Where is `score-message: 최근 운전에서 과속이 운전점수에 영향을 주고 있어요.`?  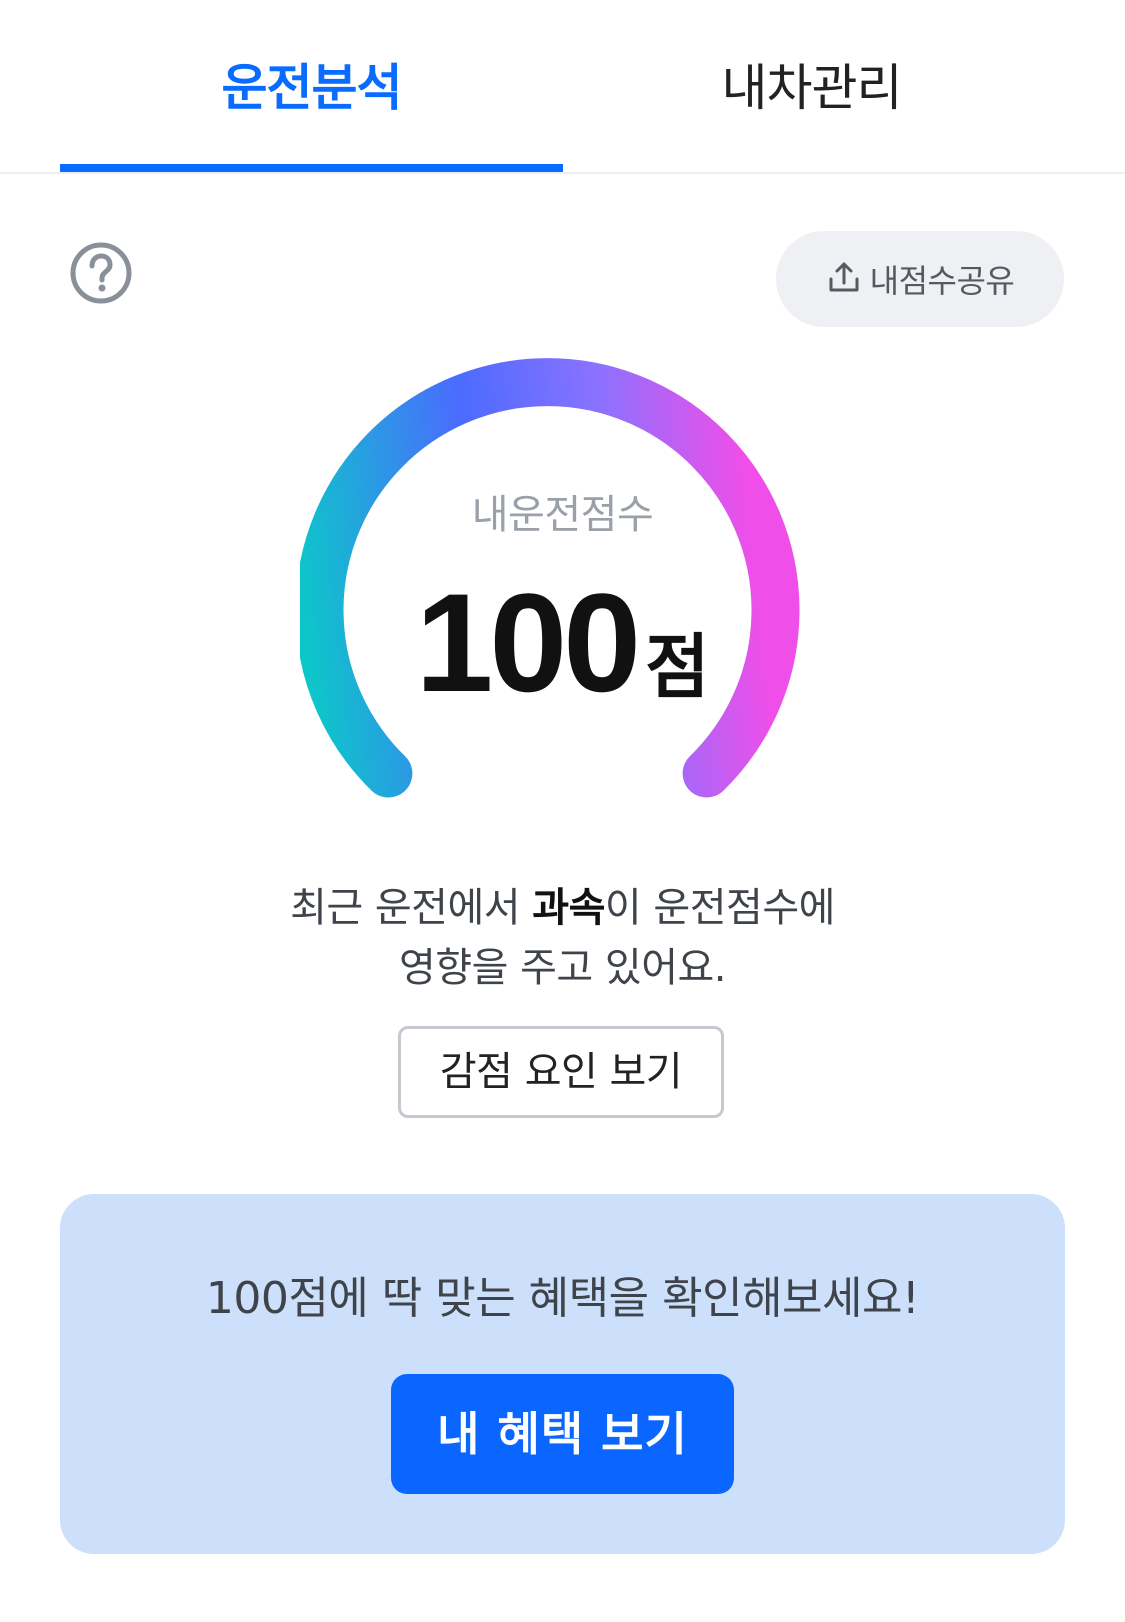 score-message: 최근 운전에서 과속이 운전점수에 영향을 주고 있어요. is located at coordinates (562, 938).